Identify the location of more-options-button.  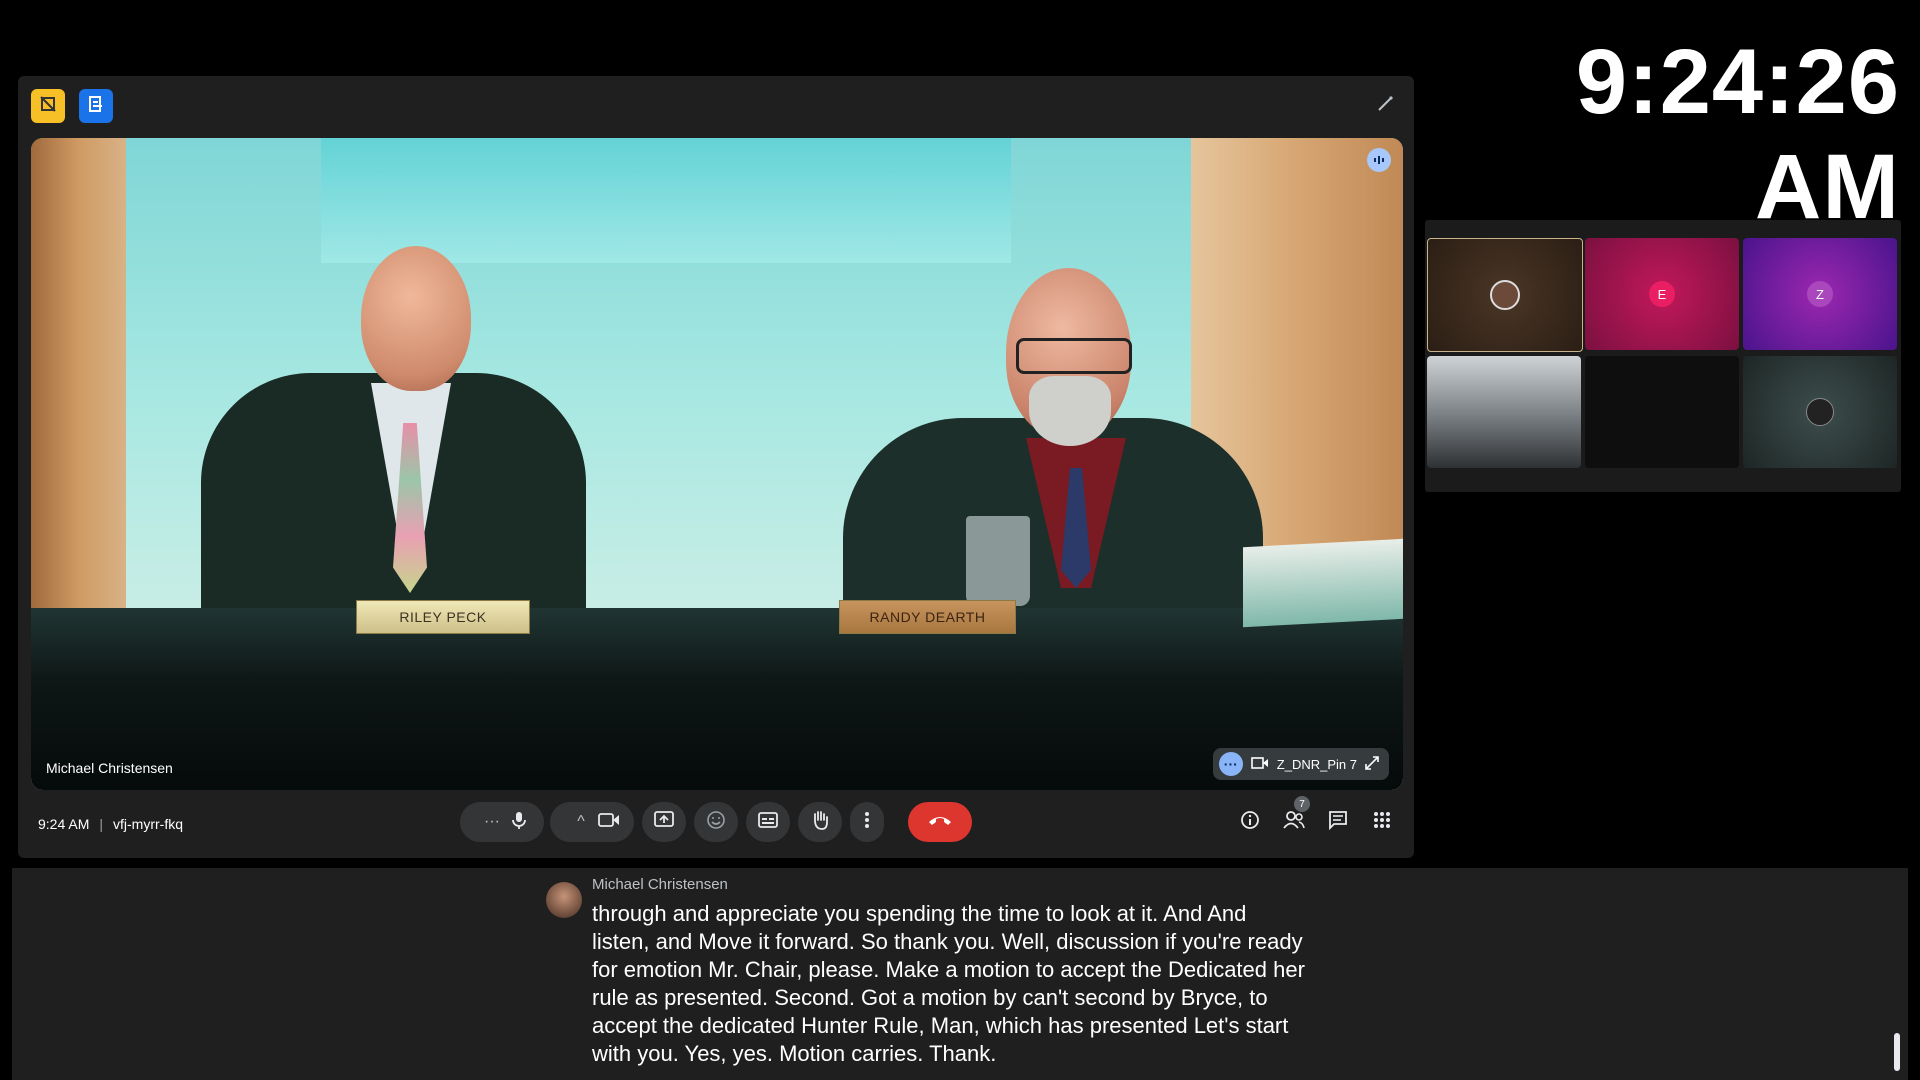
(867, 822).